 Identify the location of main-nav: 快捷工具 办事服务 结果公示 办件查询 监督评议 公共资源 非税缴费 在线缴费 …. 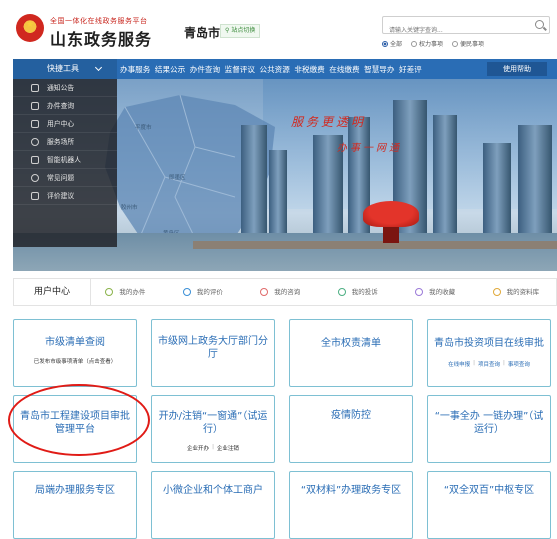
(285, 69).